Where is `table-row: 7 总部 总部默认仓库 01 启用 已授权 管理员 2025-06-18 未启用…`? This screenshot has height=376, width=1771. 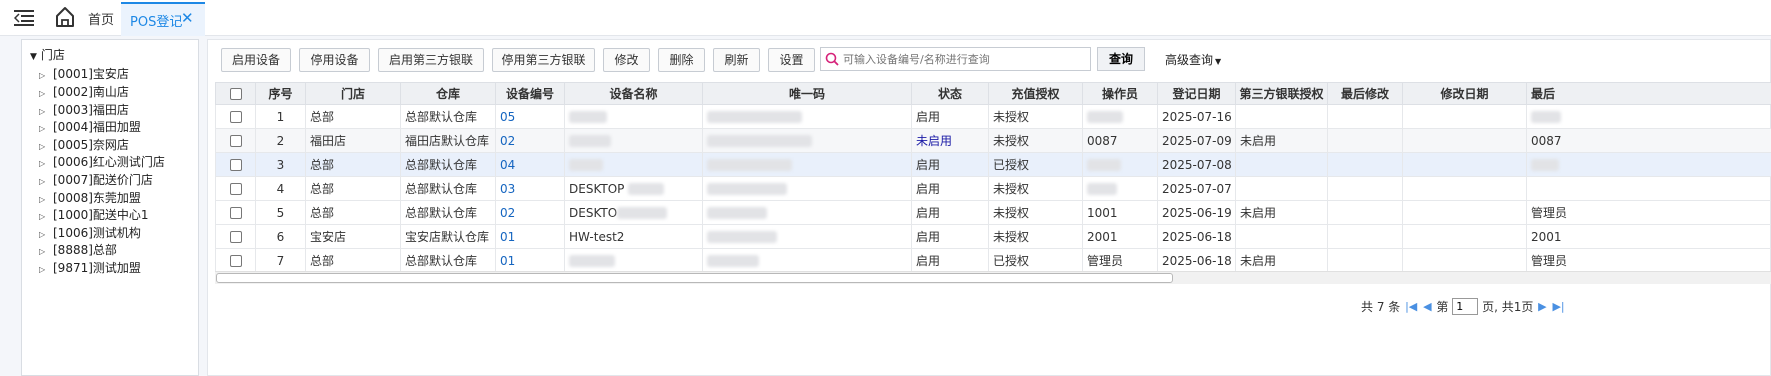 table-row: 7 总部 总部默认仓库 01 启用 已授权 管理员 2025-06-18 未启用… is located at coordinates (993, 260).